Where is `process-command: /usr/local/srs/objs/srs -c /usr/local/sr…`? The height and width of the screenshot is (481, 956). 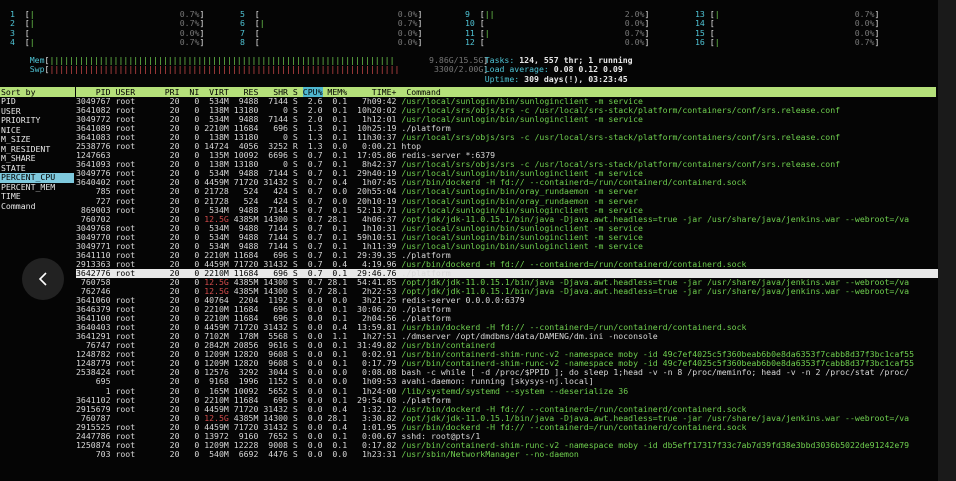
process-command: /usr/local/srs/objs/srs -c /usr/local/sr… is located at coordinates (621, 137).